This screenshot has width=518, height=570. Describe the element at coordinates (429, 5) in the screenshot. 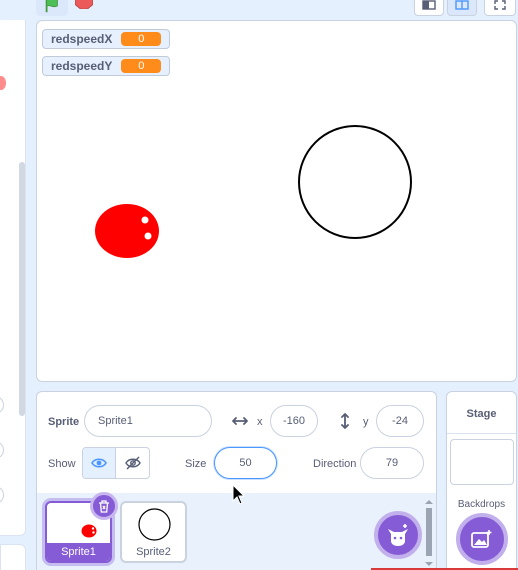

I see `small-stage-icon` at that location.